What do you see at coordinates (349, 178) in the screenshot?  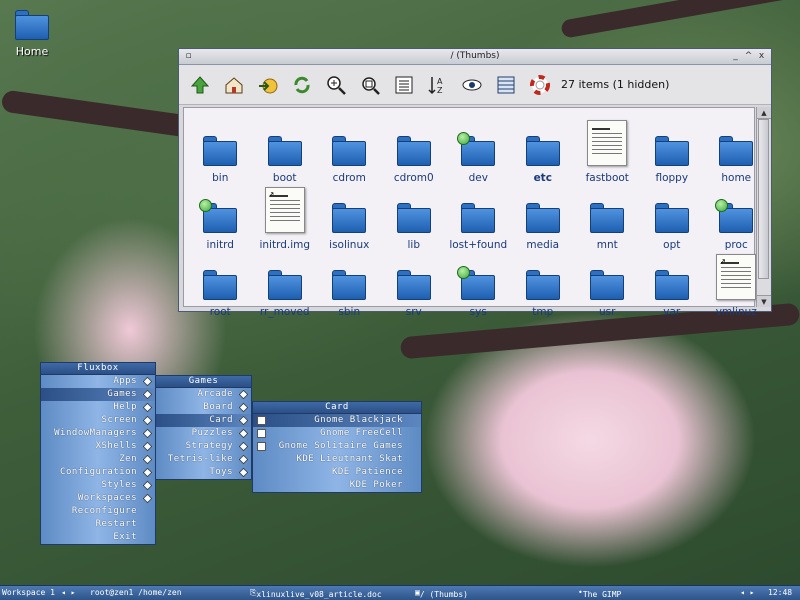 I see `file-item-label: cdrom` at bounding box center [349, 178].